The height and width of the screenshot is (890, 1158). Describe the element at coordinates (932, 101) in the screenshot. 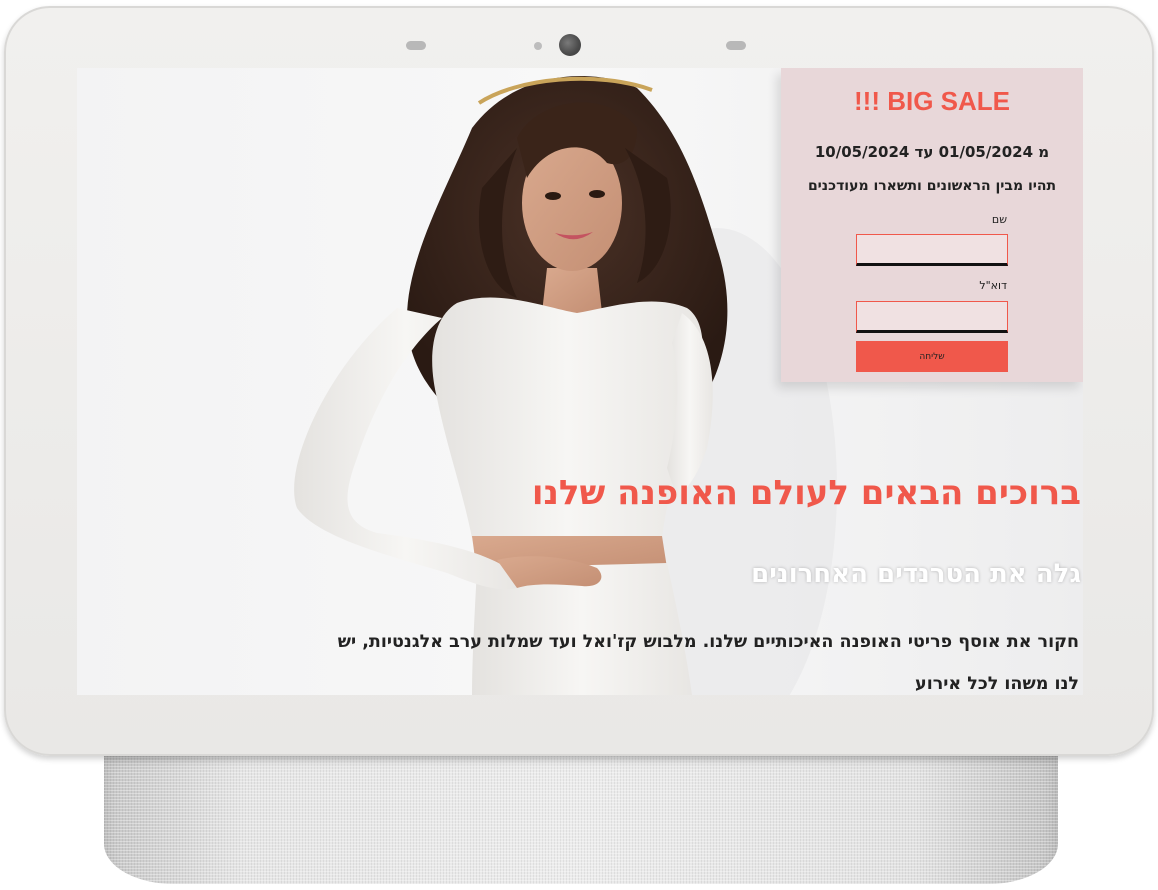

I see `sale-title: !!! BIG SALE` at that location.